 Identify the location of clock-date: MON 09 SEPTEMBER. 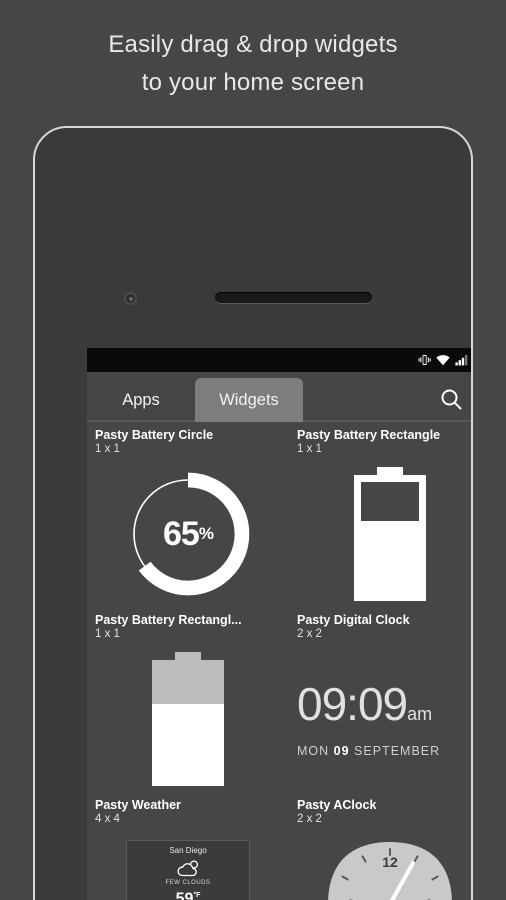
(384, 751).